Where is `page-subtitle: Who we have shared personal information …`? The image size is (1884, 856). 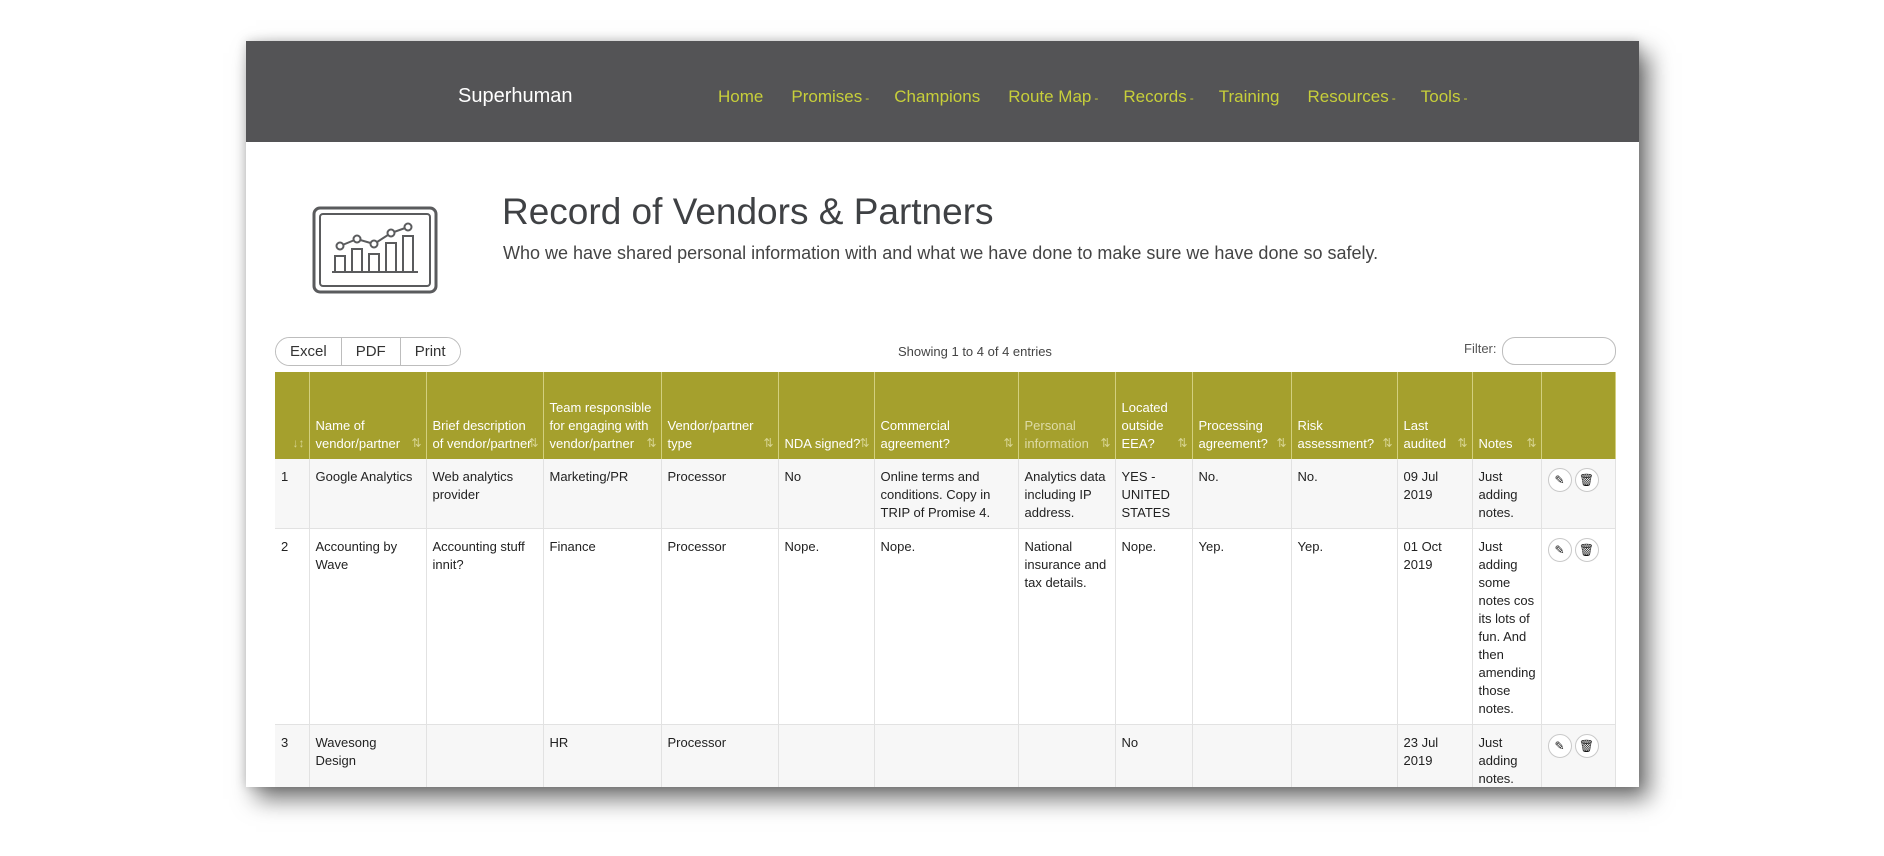
page-subtitle: Who we have shared personal information … is located at coordinates (941, 253).